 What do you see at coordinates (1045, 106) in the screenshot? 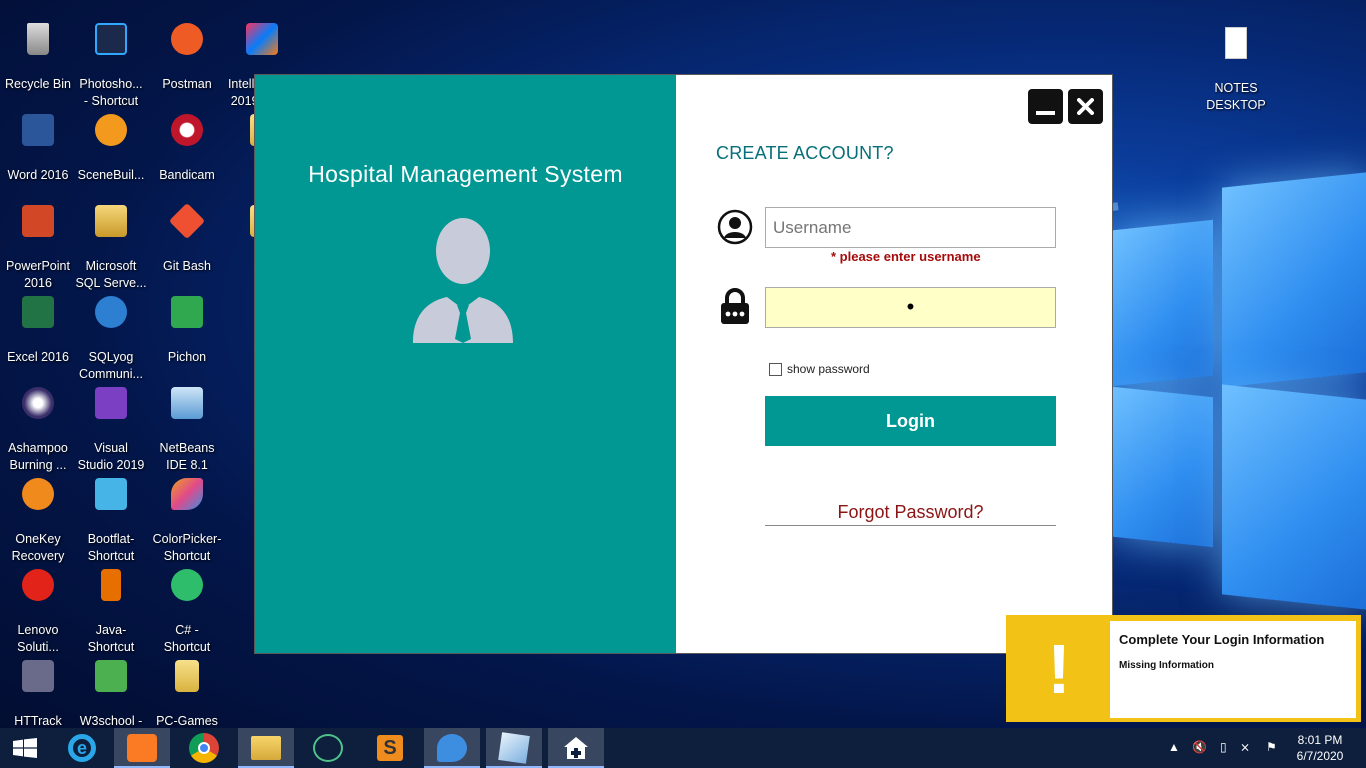
I see `minimize-button` at bounding box center [1045, 106].